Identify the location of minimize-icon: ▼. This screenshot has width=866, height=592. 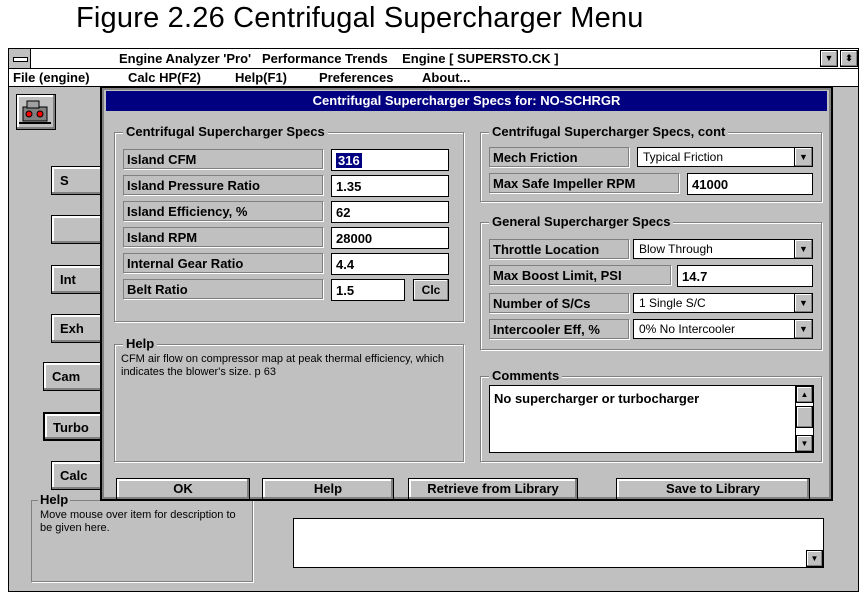
(829, 58).